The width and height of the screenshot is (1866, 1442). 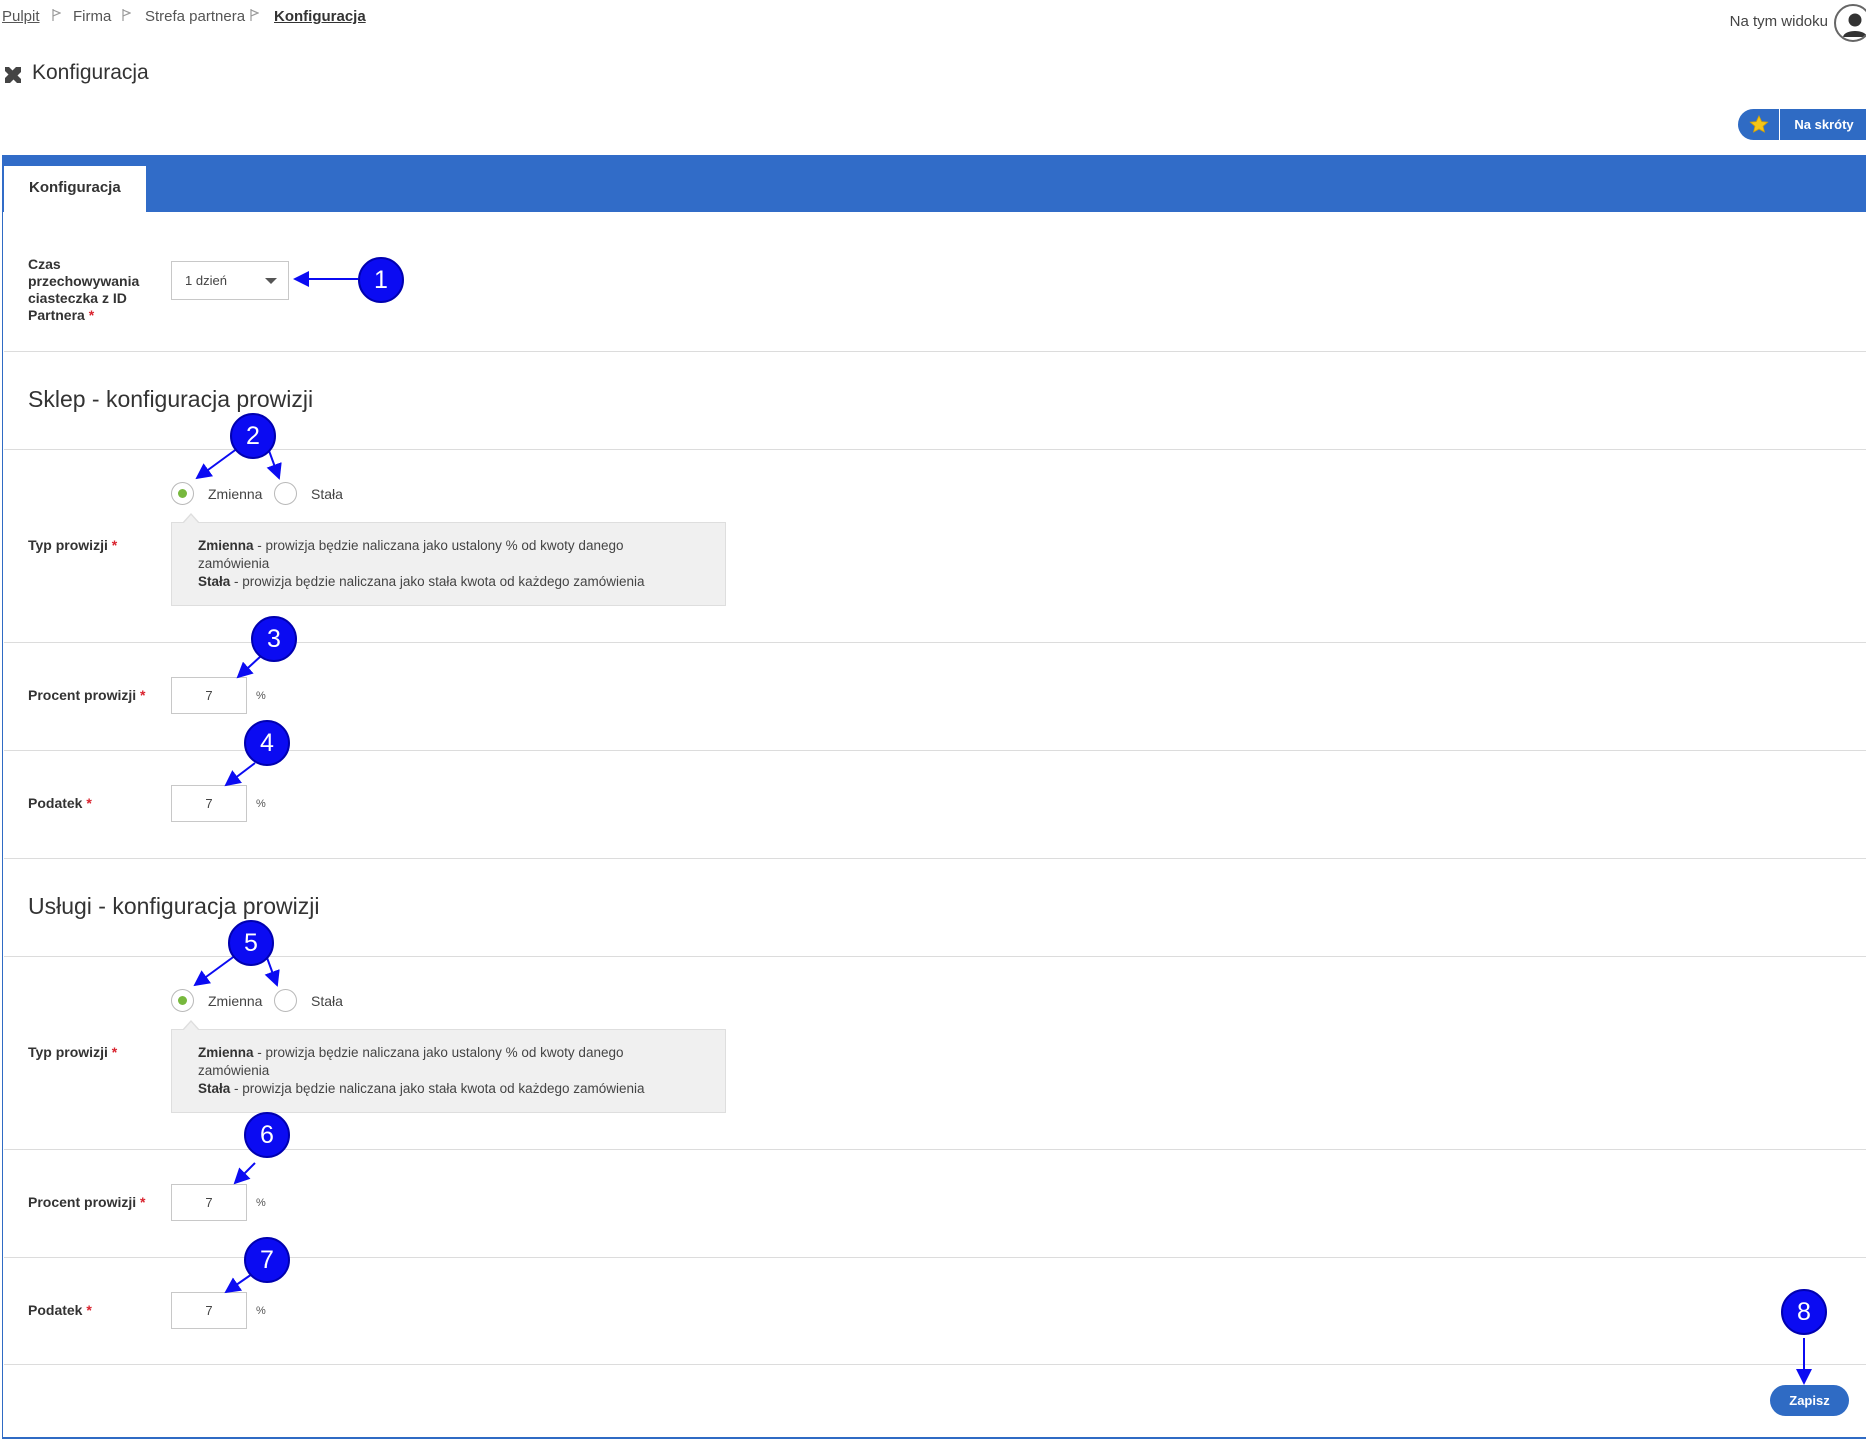 I want to click on tab-konfiguracja: Konfiguracja, so click(x=75, y=189).